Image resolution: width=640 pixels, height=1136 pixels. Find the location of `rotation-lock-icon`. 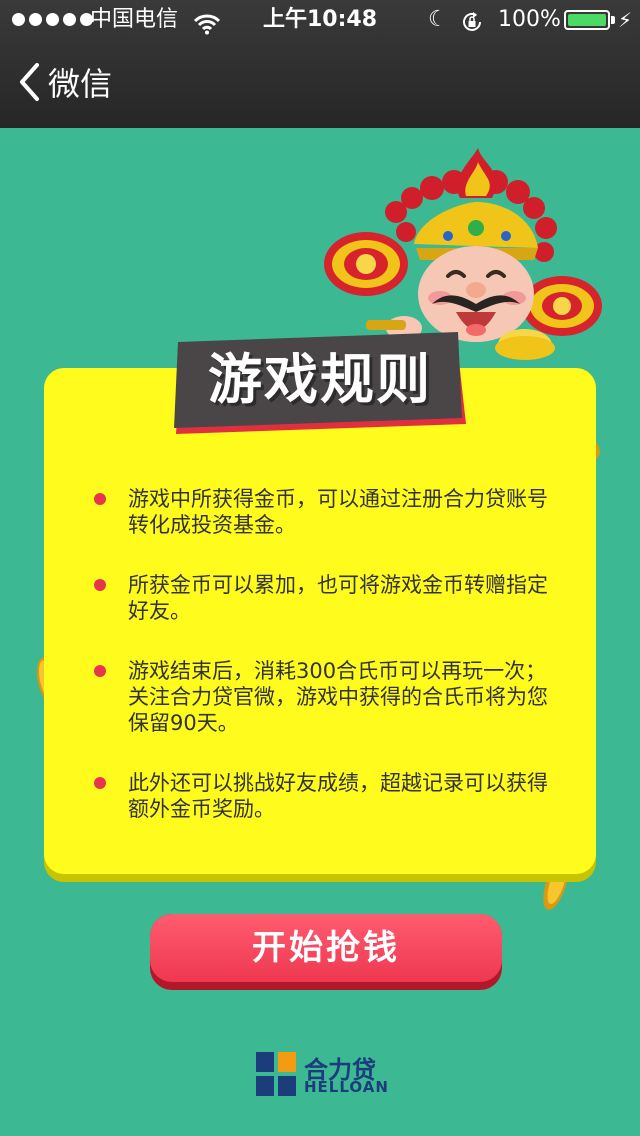

rotation-lock-icon is located at coordinates (472, 28).